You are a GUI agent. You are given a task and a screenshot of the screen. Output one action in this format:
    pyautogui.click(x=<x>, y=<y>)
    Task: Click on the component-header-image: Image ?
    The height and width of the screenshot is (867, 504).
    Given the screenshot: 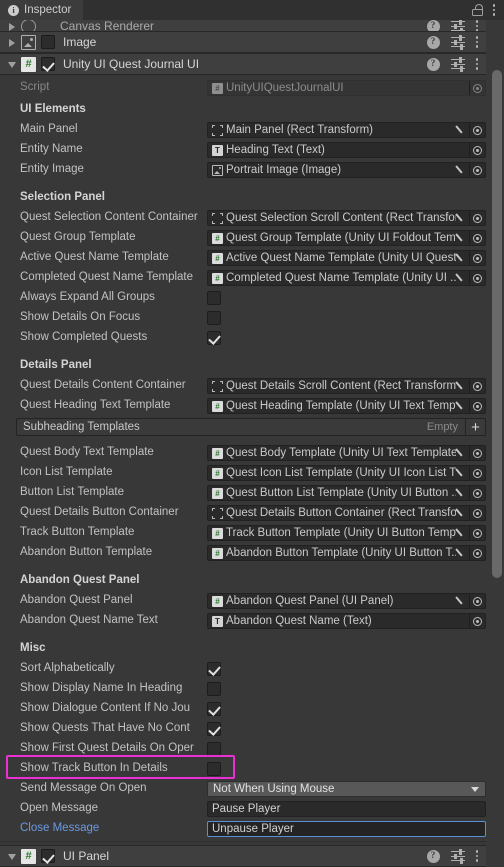 What is the action you would take?
    pyautogui.click(x=243, y=42)
    